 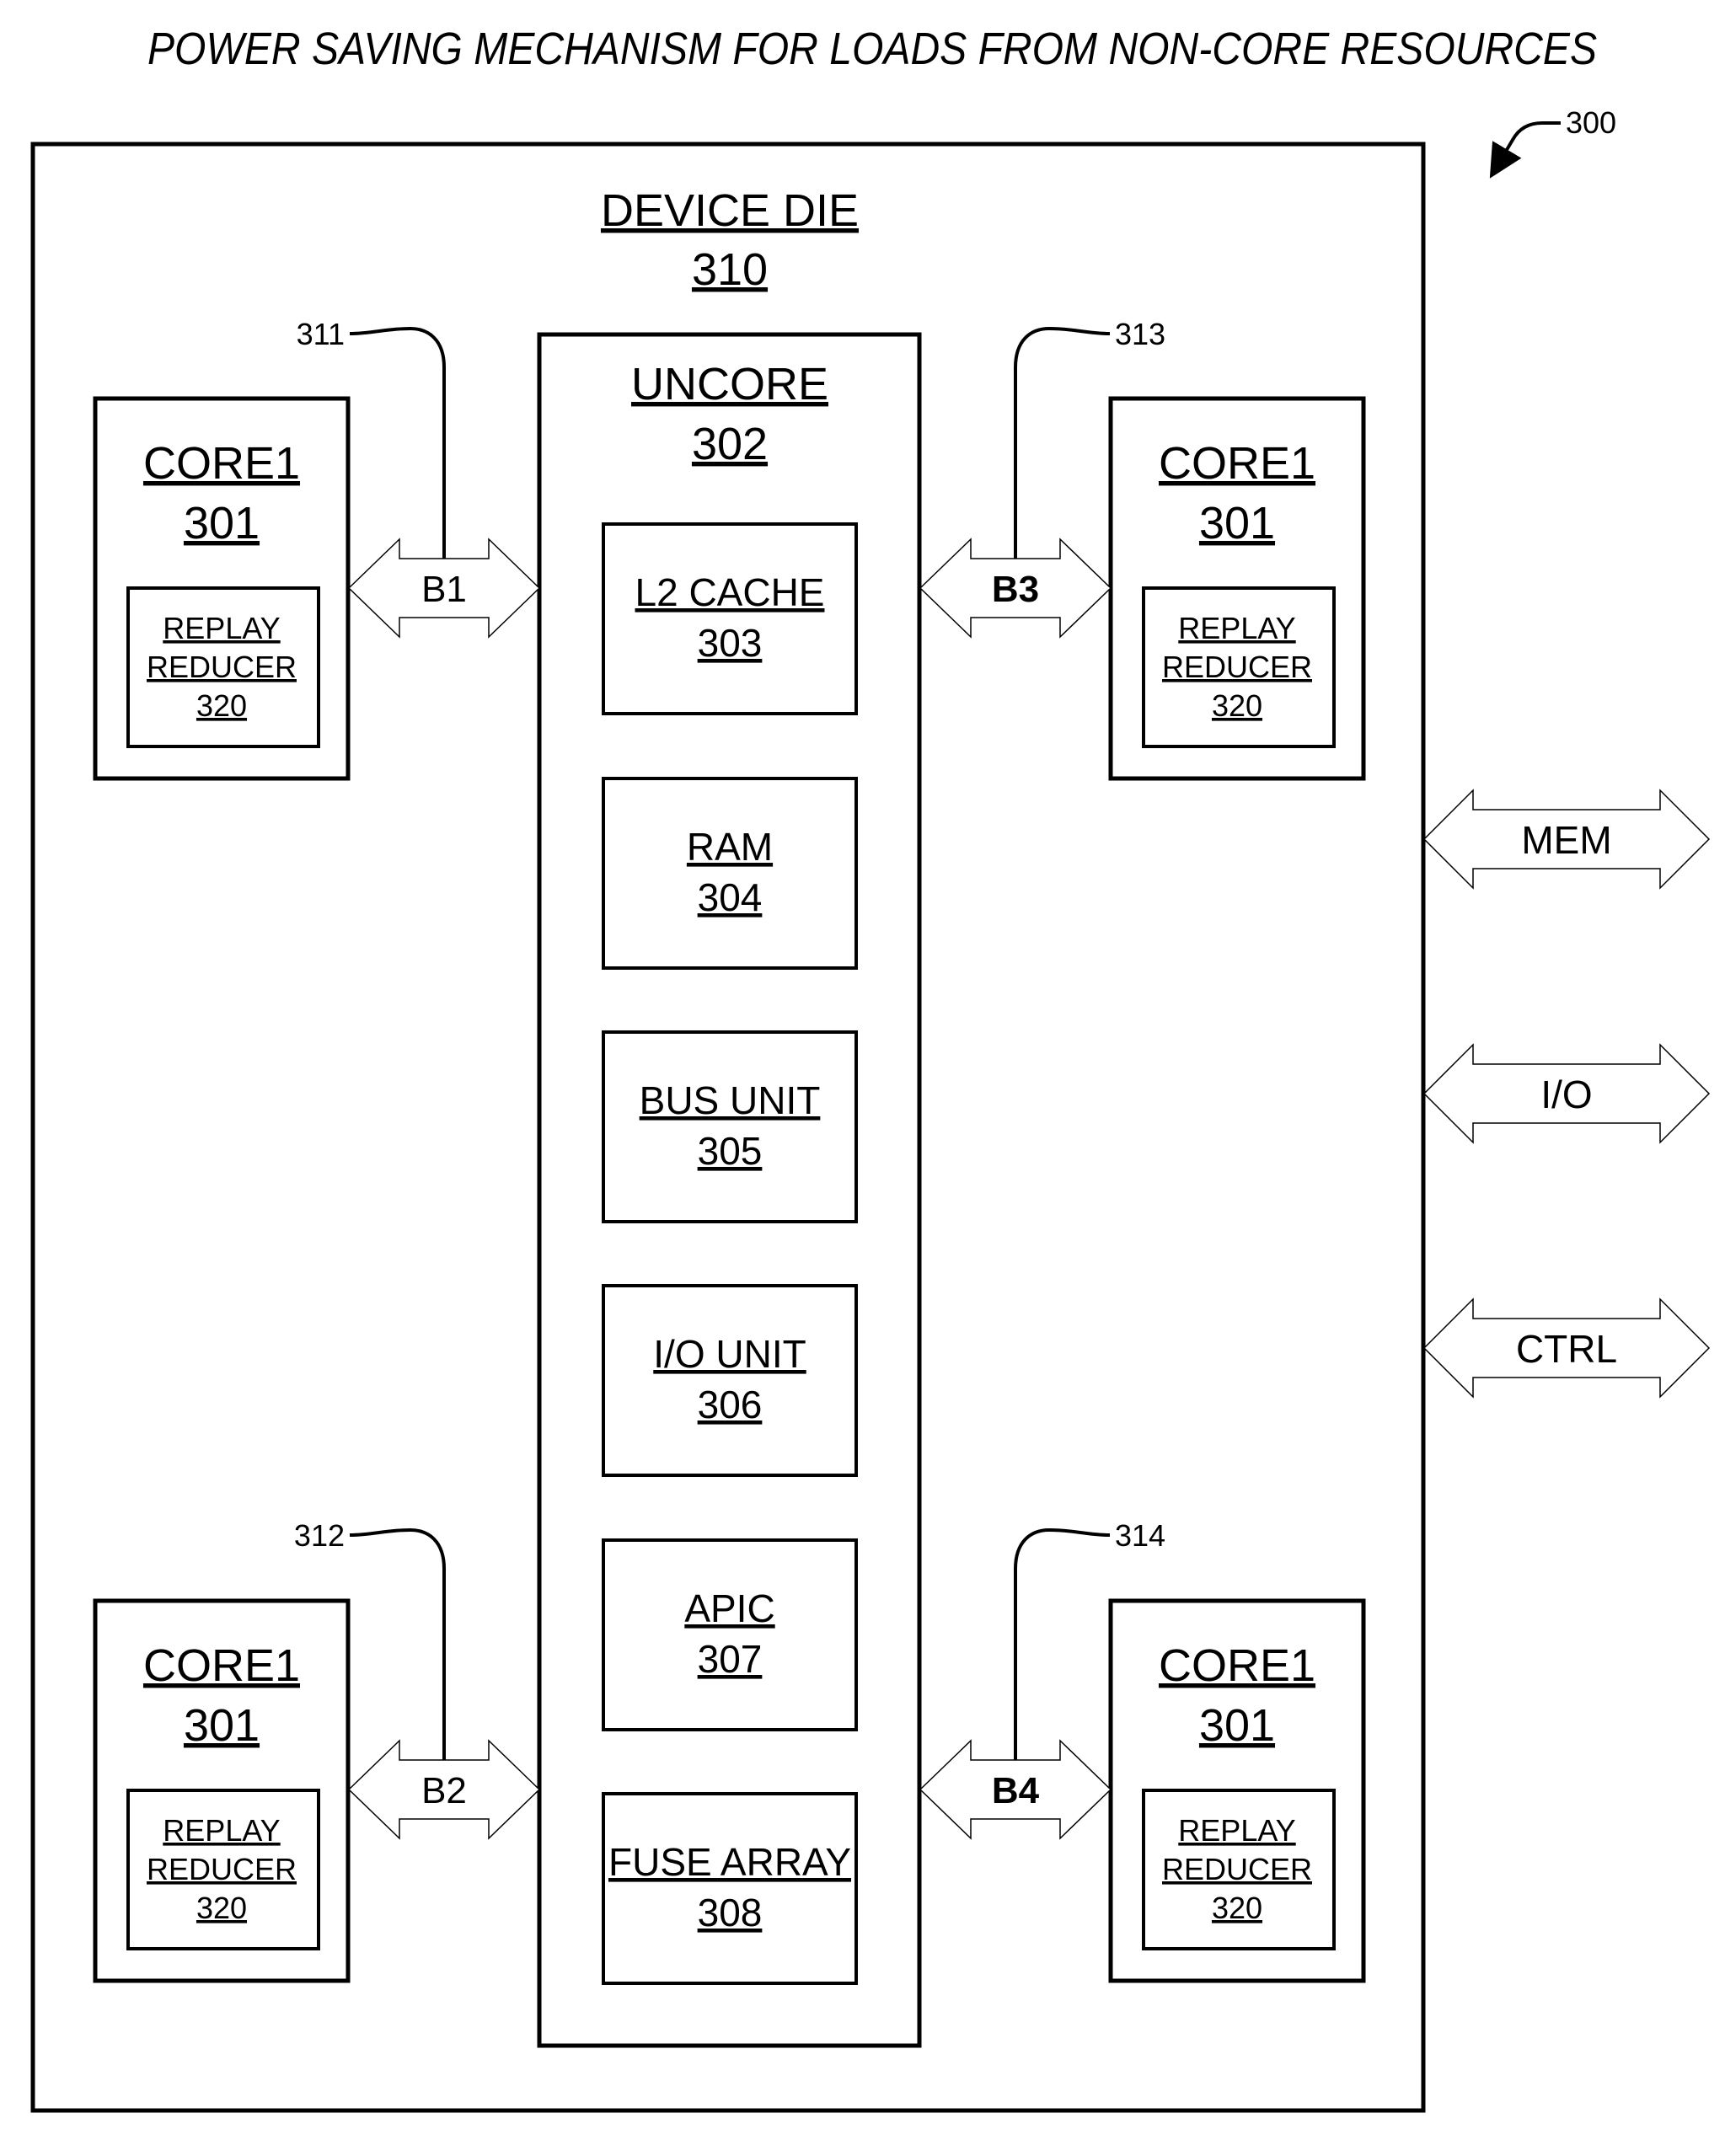 I want to click on external-interface-io: I/O, so click(x=1566, y=1093).